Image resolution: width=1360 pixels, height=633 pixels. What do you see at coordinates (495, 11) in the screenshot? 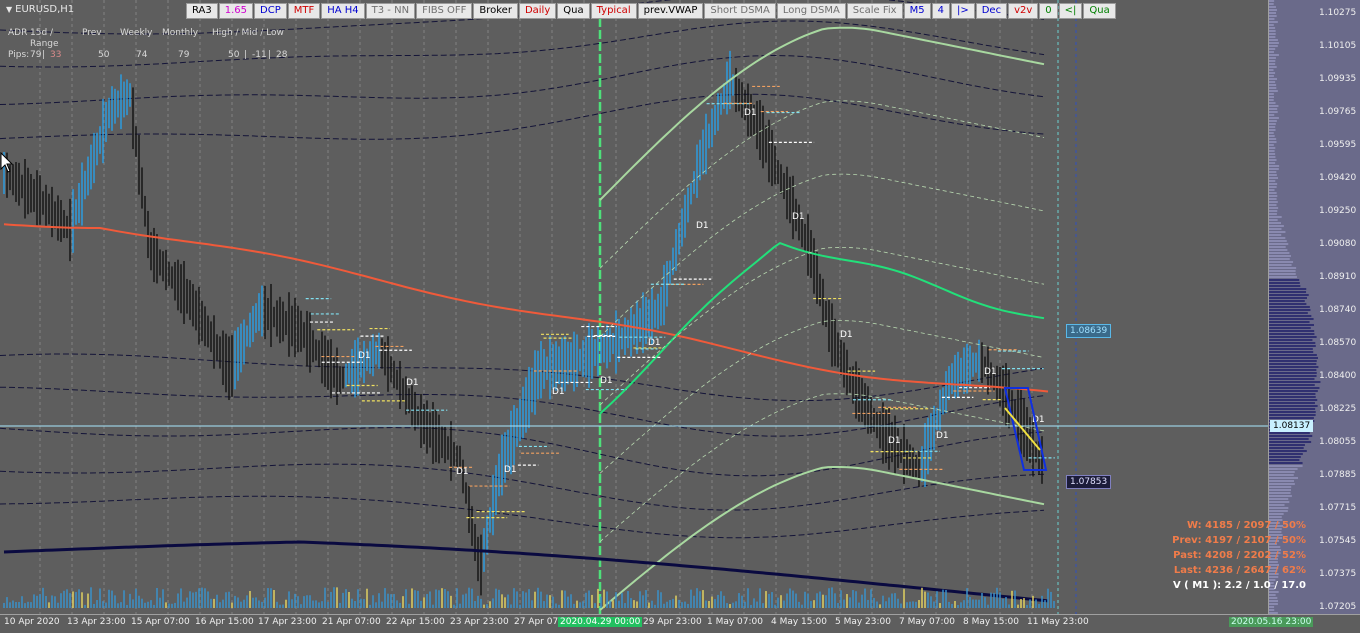
I see `toolbar-button-7: Broker` at bounding box center [495, 11].